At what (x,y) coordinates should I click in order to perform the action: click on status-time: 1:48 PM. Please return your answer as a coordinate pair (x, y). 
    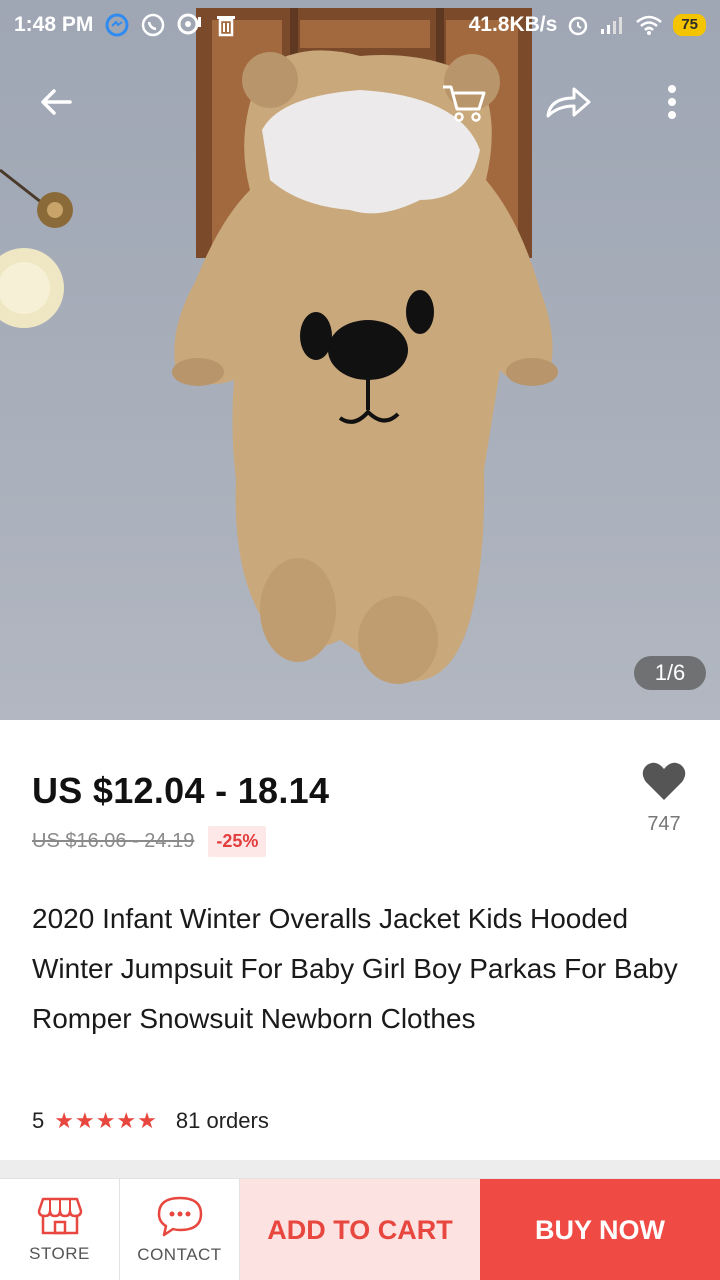
    Looking at the image, I should click on (54, 24).